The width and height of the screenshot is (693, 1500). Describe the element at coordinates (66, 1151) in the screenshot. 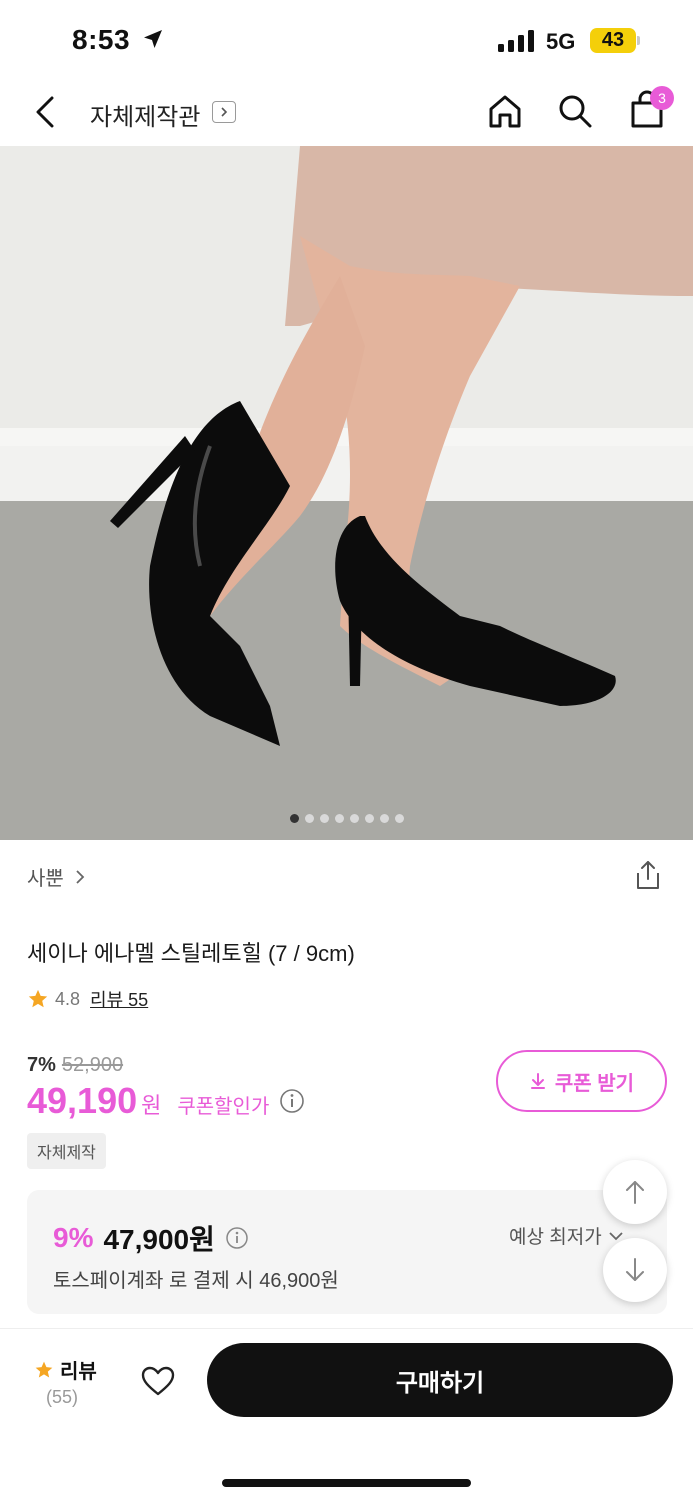

I see `product-tag: 자체제작` at that location.